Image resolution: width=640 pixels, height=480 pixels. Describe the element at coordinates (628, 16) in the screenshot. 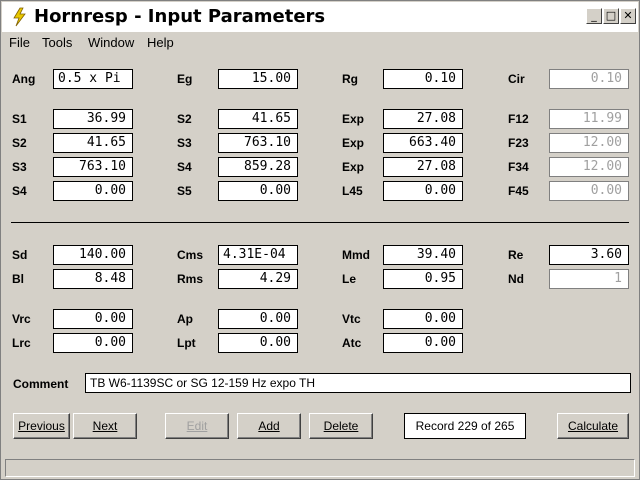

I see `close-button: ✕` at that location.